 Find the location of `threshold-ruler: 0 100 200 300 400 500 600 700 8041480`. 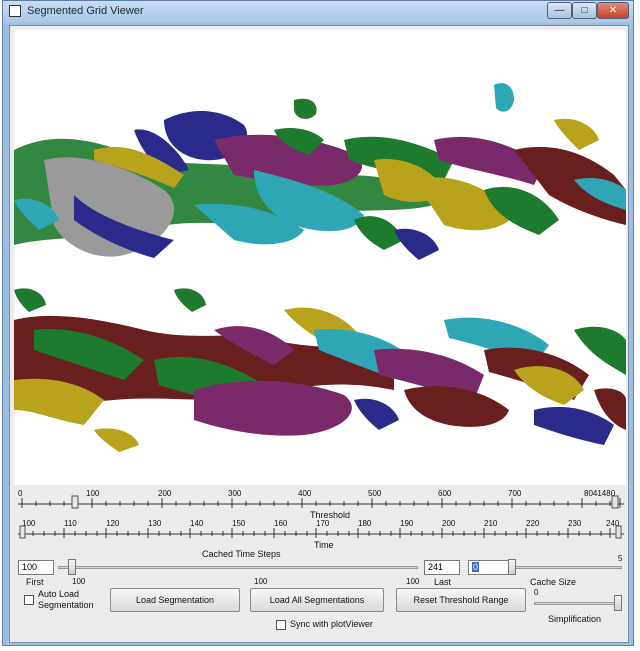

threshold-ruler: 0 100 200 300 400 500 600 700 8041480 is located at coordinates (321, 499).